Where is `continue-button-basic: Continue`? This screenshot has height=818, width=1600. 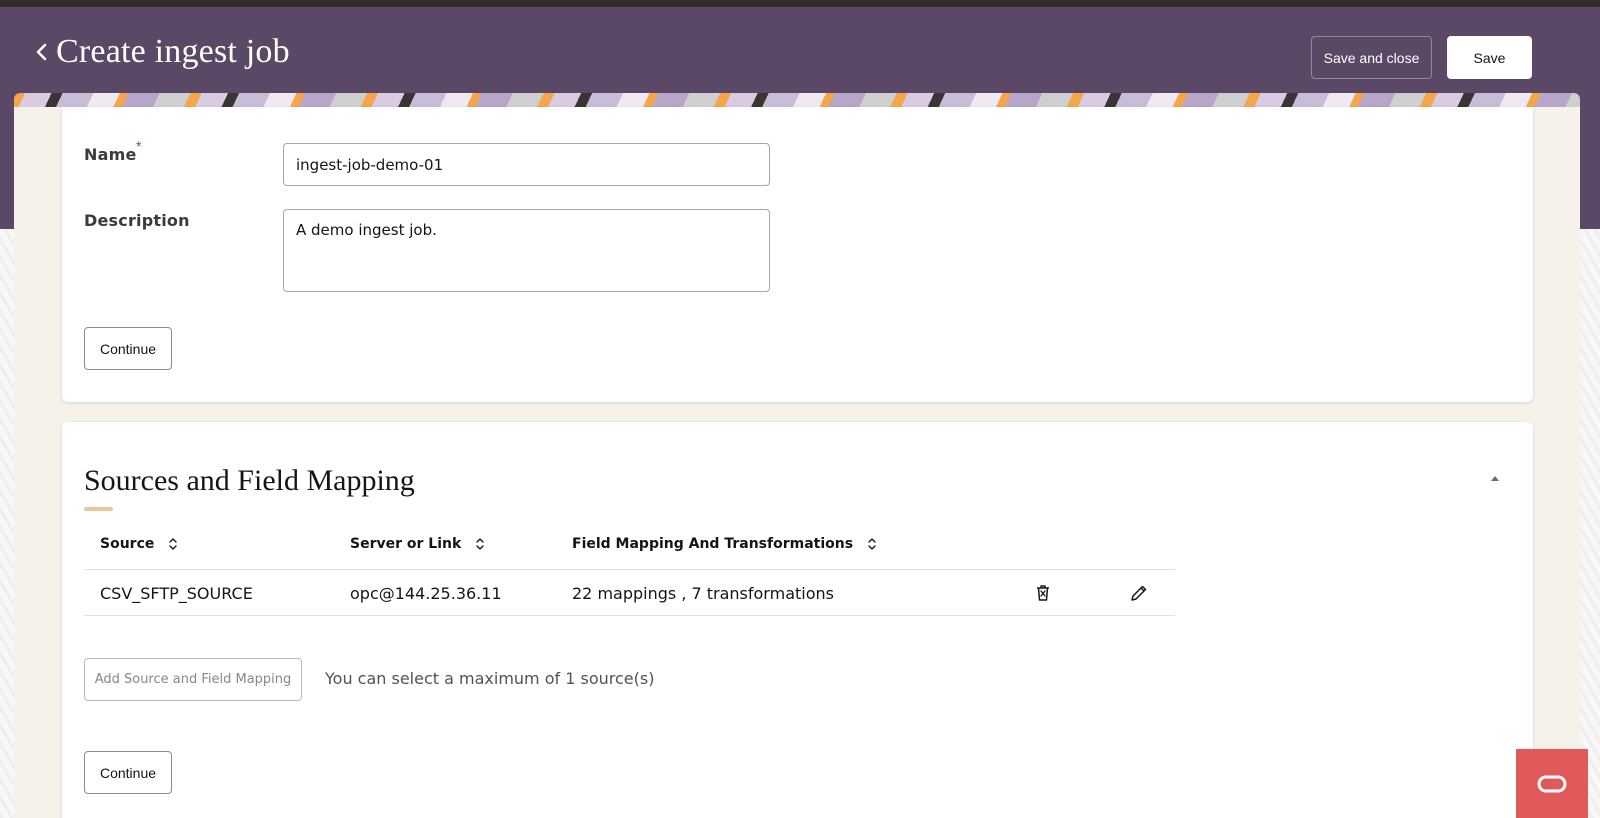 continue-button-basic: Continue is located at coordinates (128, 348).